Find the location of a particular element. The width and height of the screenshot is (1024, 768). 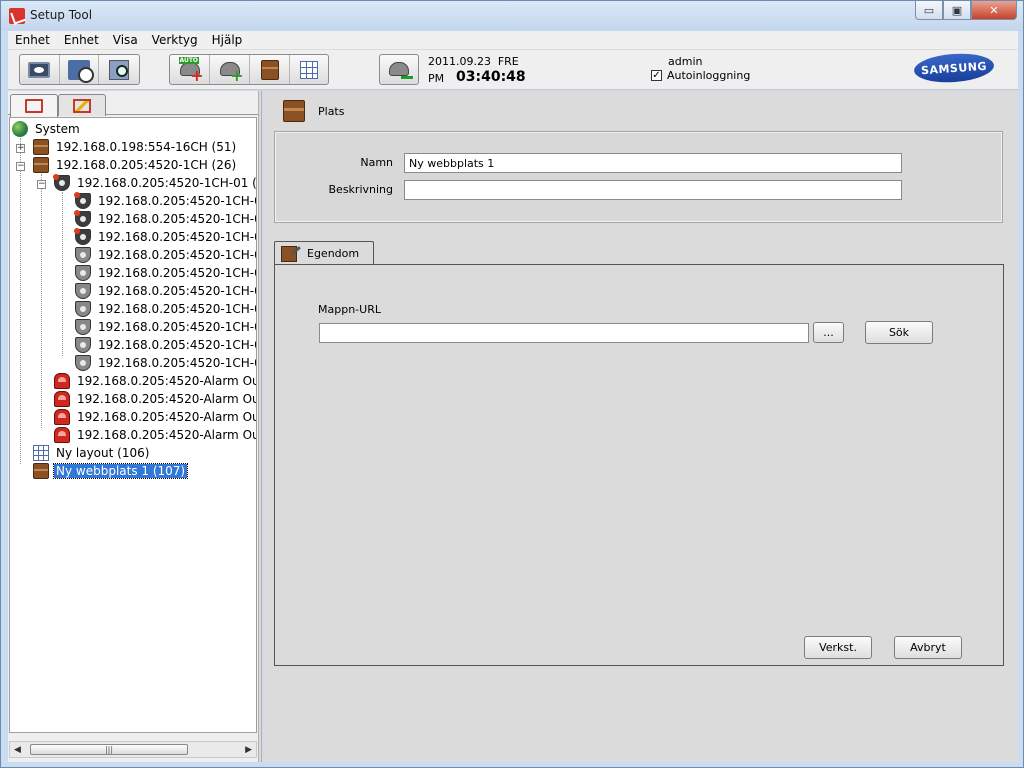

menu-enhet-1: Enhet is located at coordinates (32, 40).